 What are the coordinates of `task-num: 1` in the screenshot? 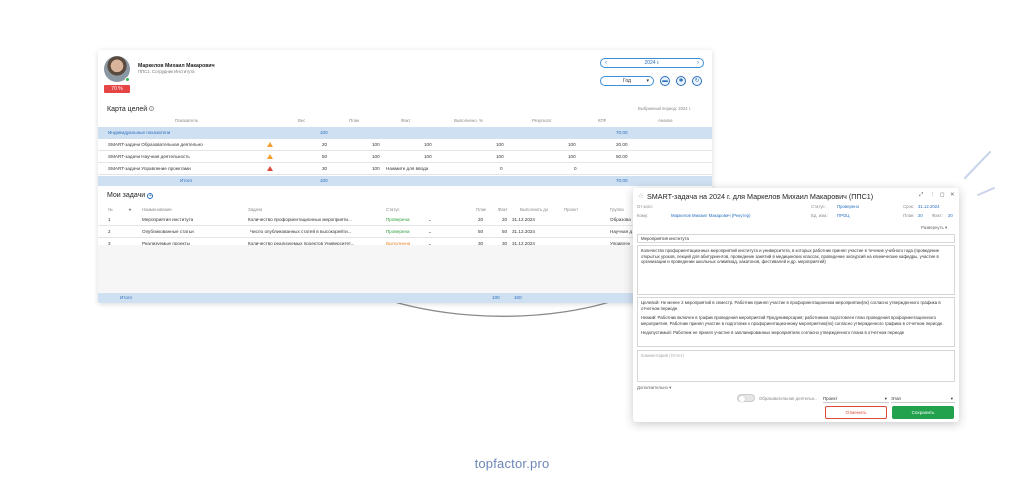 It's located at (109, 219).